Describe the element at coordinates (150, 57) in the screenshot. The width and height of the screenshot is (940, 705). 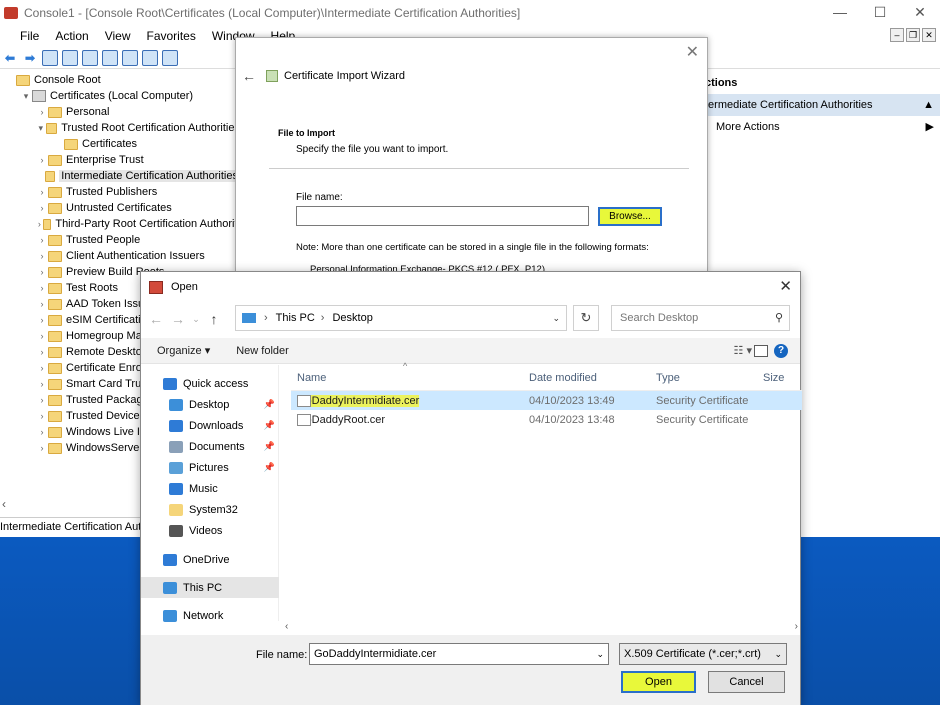
I see `help-icon` at that location.